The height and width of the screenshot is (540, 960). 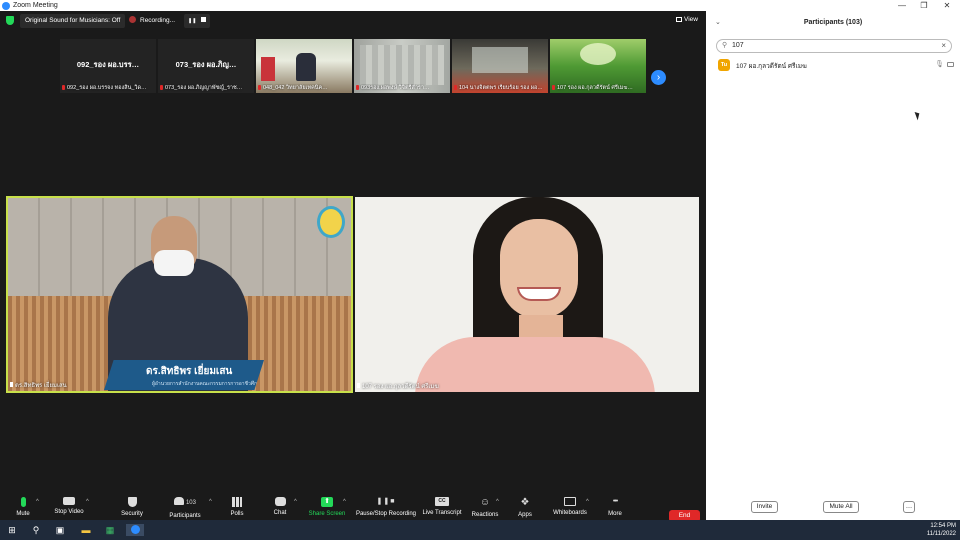 I want to click on speaker-video-right: 107 รอง ผอ.กุลวดีรัตน์ ศรีเมฆ, so click(x=527, y=294).